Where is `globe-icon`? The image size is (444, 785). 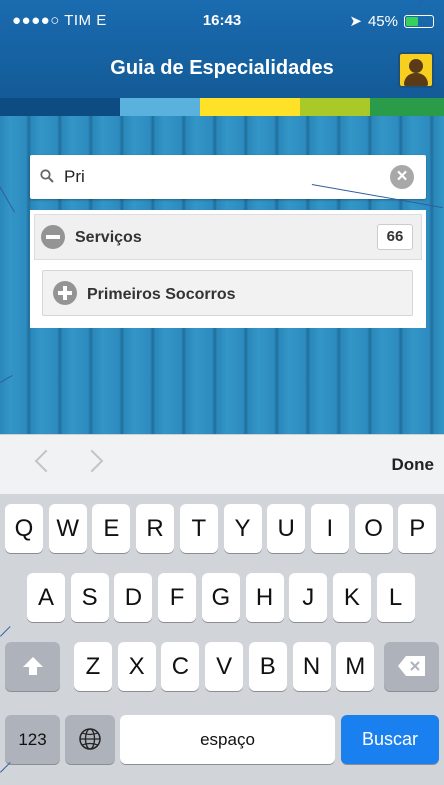 globe-icon is located at coordinates (90, 739).